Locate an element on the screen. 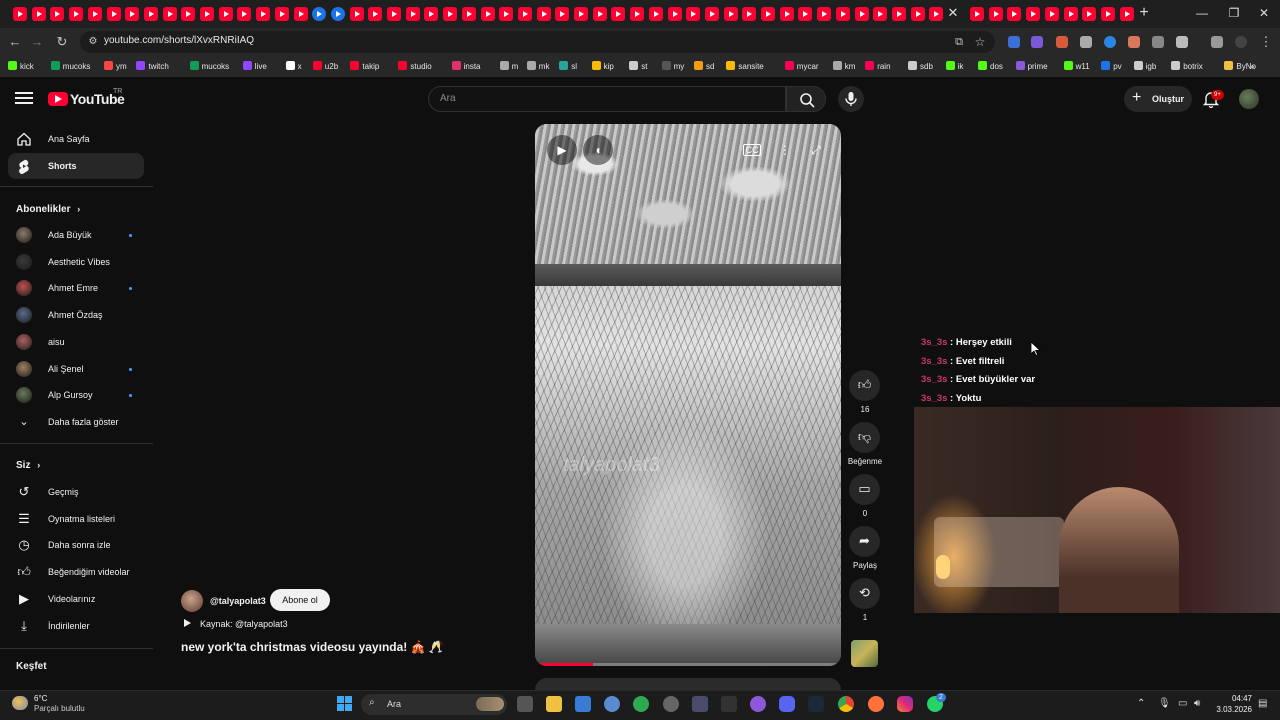 The width and height of the screenshot is (1280, 720). search-highlight-icon is located at coordinates (490, 704).